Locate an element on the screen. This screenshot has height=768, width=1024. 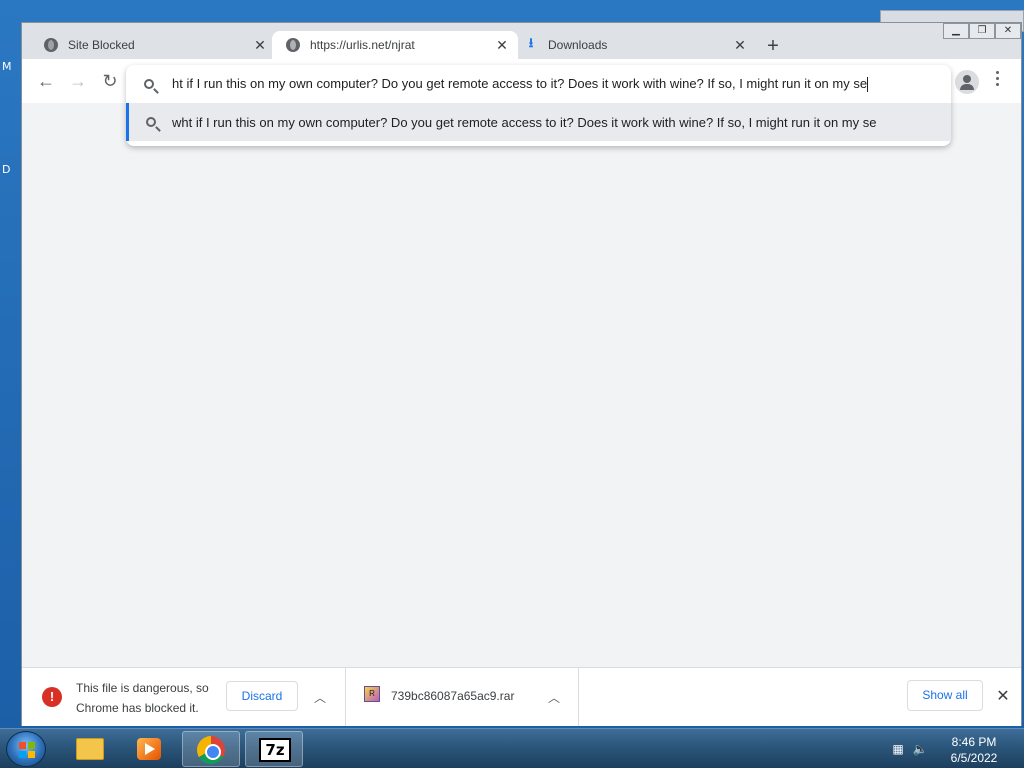
taskbar-7zip: 7z is located at coordinates (274, 749).